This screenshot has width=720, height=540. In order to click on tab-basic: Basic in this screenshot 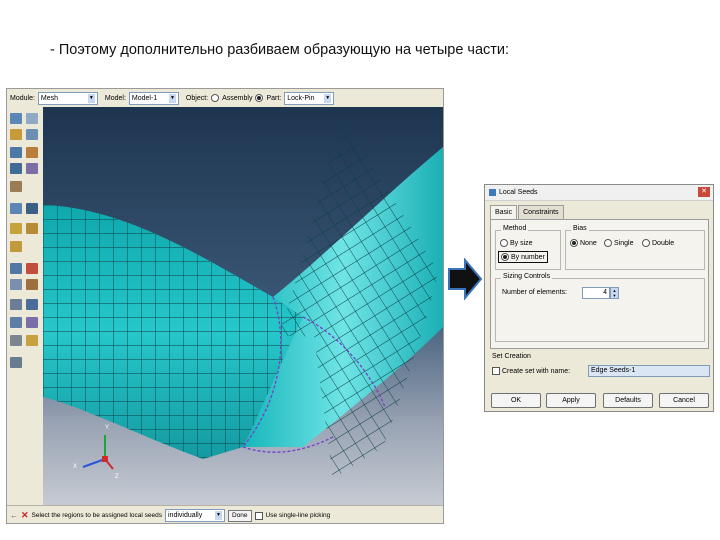, I will do `click(504, 212)`.